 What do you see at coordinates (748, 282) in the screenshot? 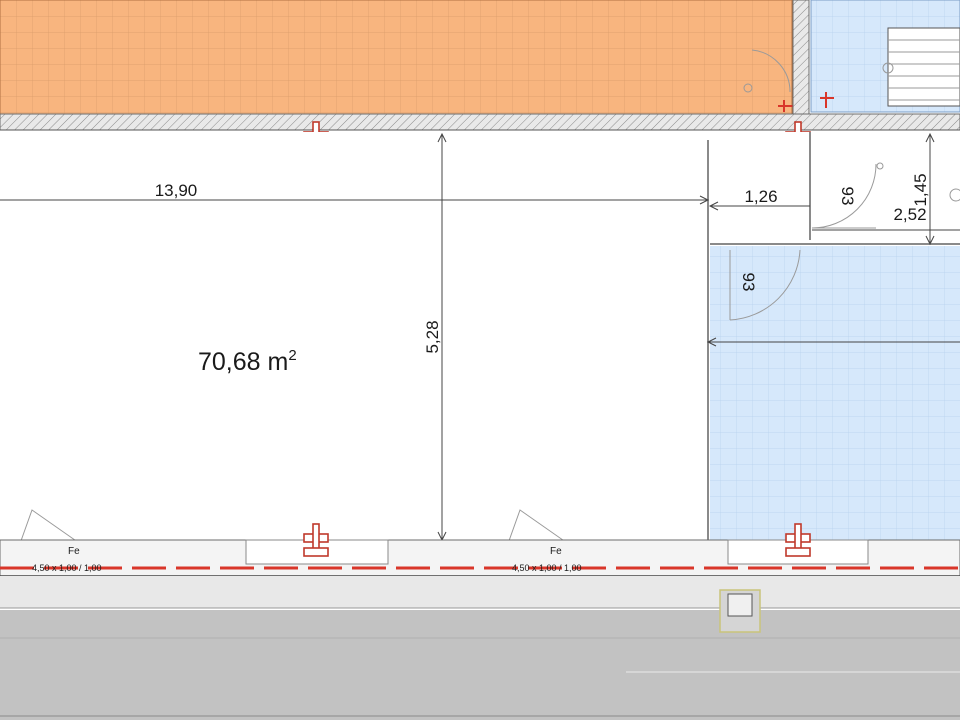
I see `dim-text-door-2: 93` at bounding box center [748, 282].